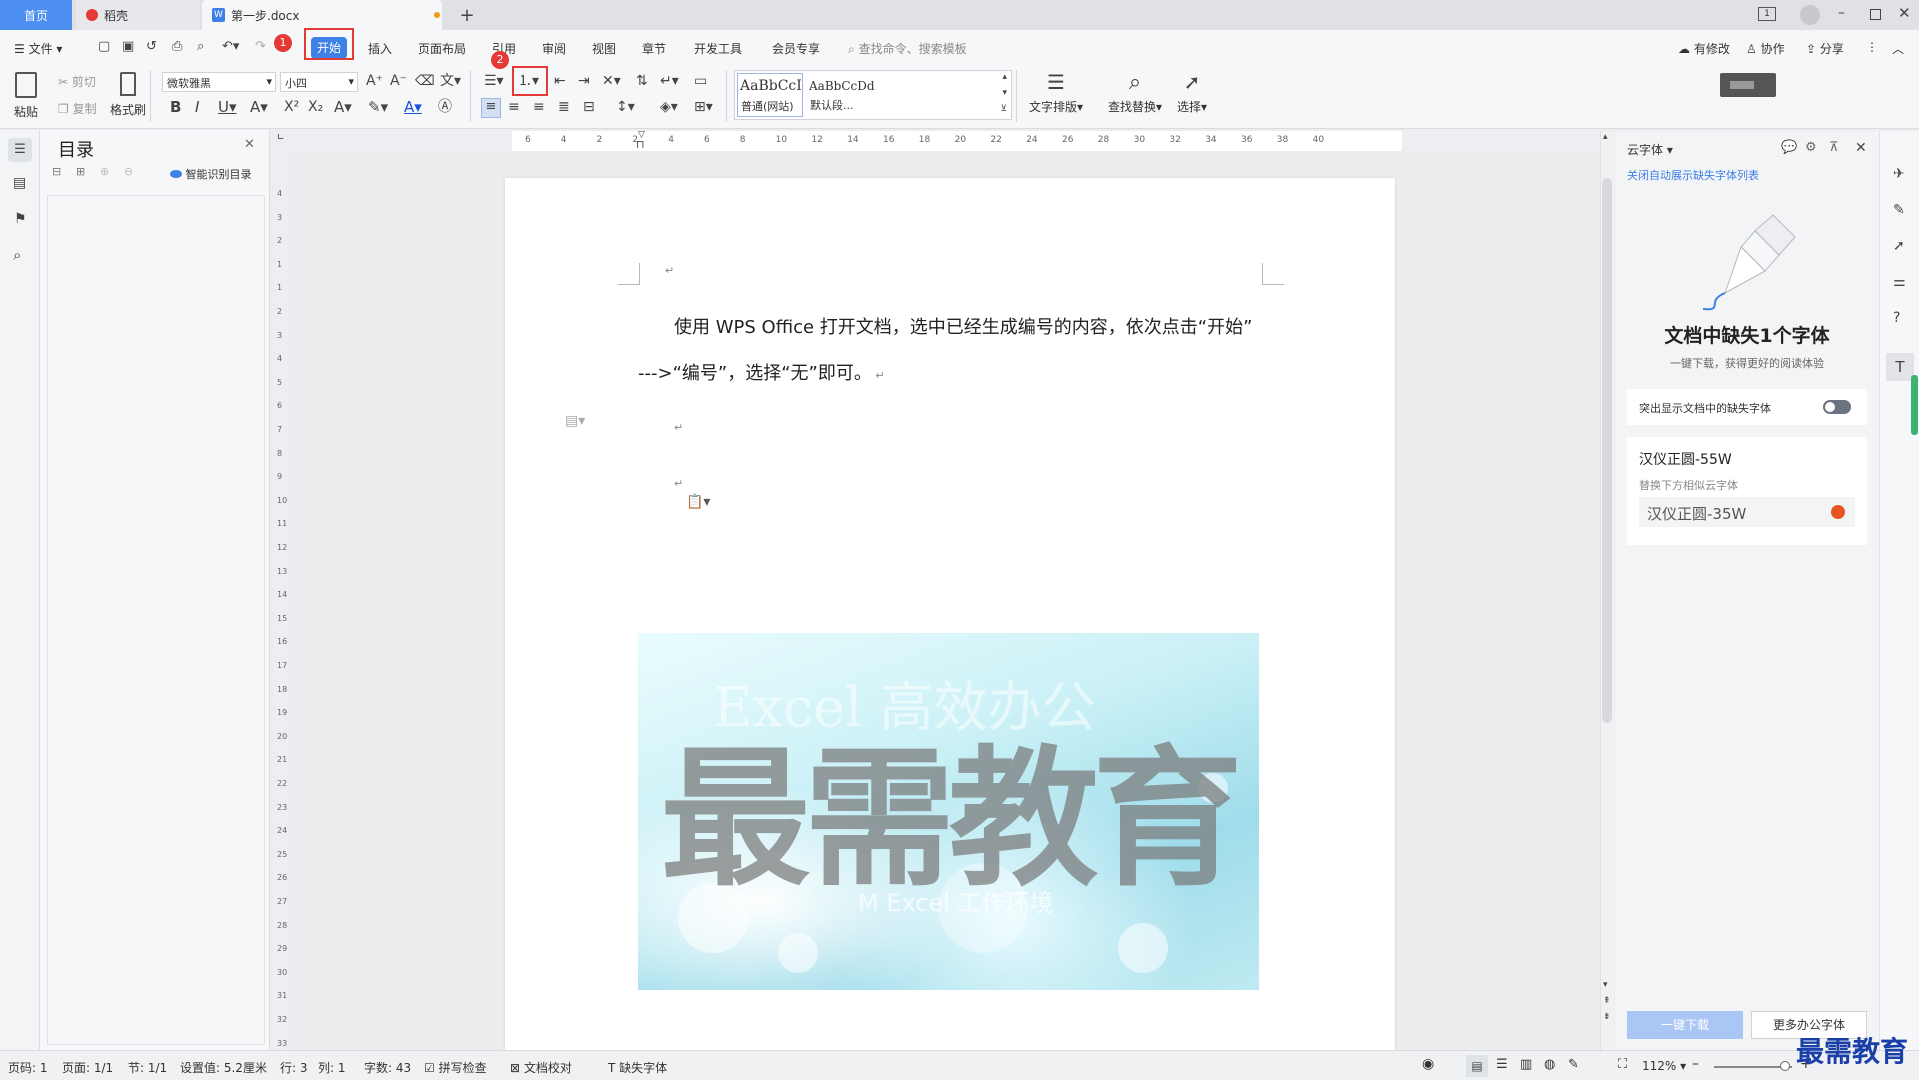  I want to click on more-icon: ⋮, so click(1872, 47).